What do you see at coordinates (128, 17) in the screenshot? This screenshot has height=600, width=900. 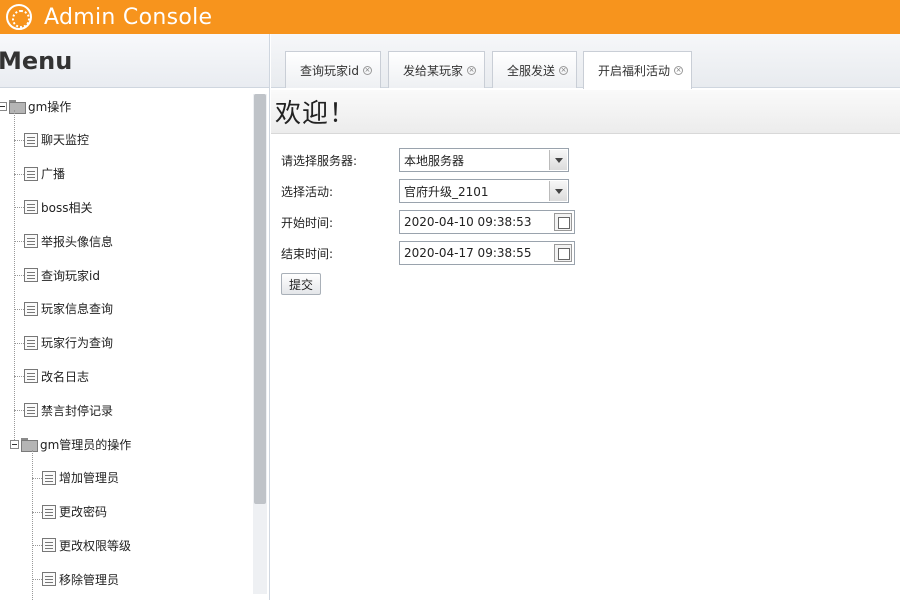 I see `app-title: Admin Console` at bounding box center [128, 17].